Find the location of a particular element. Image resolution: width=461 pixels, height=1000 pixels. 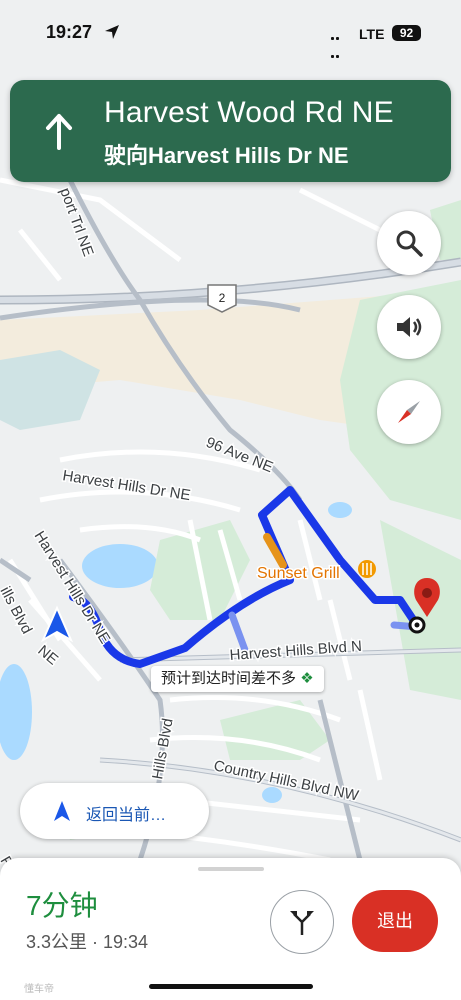

speaker-icon is located at coordinates (409, 327).